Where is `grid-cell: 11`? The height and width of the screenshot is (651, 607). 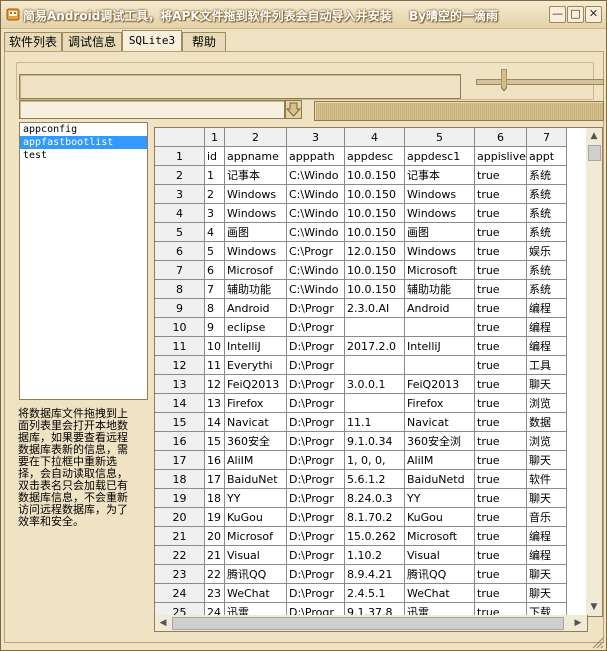 grid-cell: 11 is located at coordinates (215, 365).